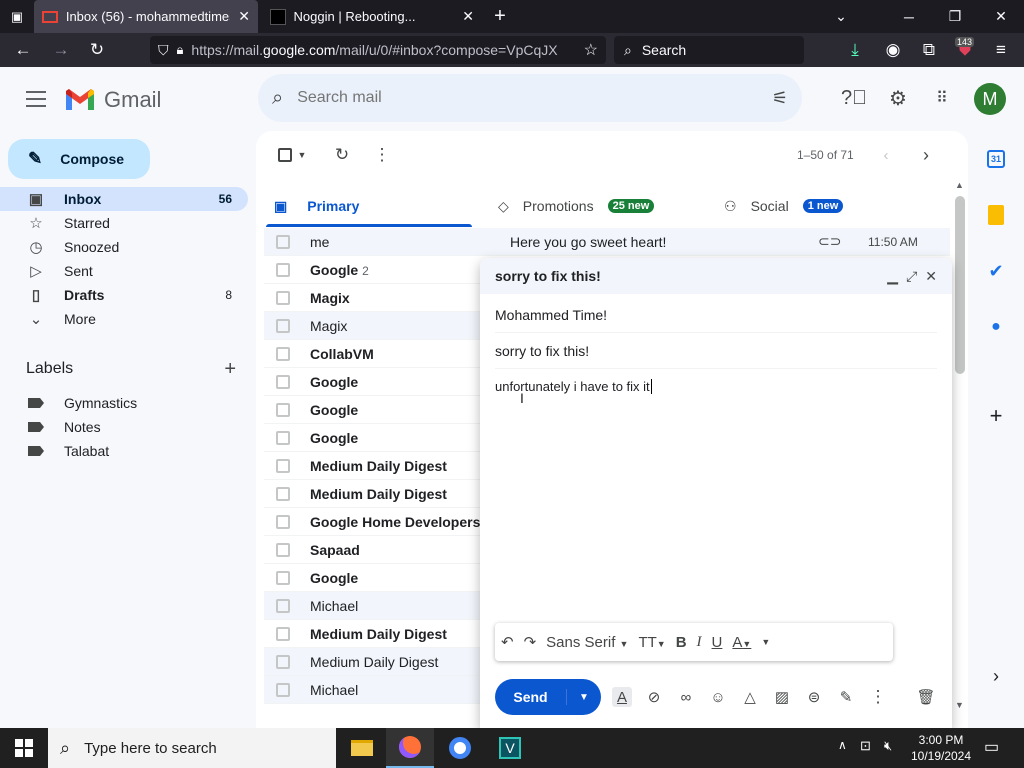 The width and height of the screenshot is (1024, 768). Describe the element at coordinates (996, 327) in the screenshot. I see `contacts-icon: ●` at that location.